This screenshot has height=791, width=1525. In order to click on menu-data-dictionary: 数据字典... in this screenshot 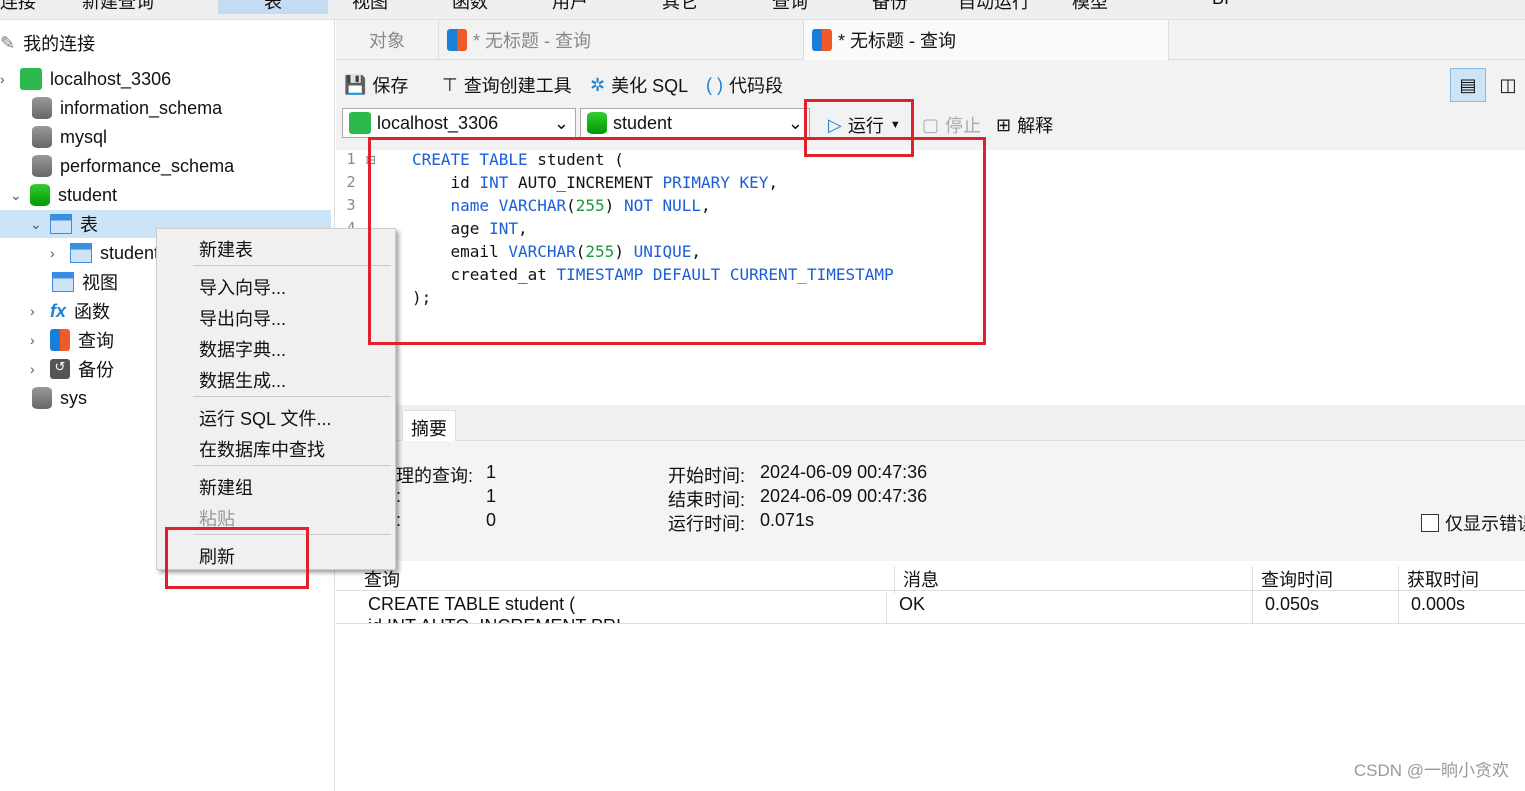, I will do `click(242, 349)`.